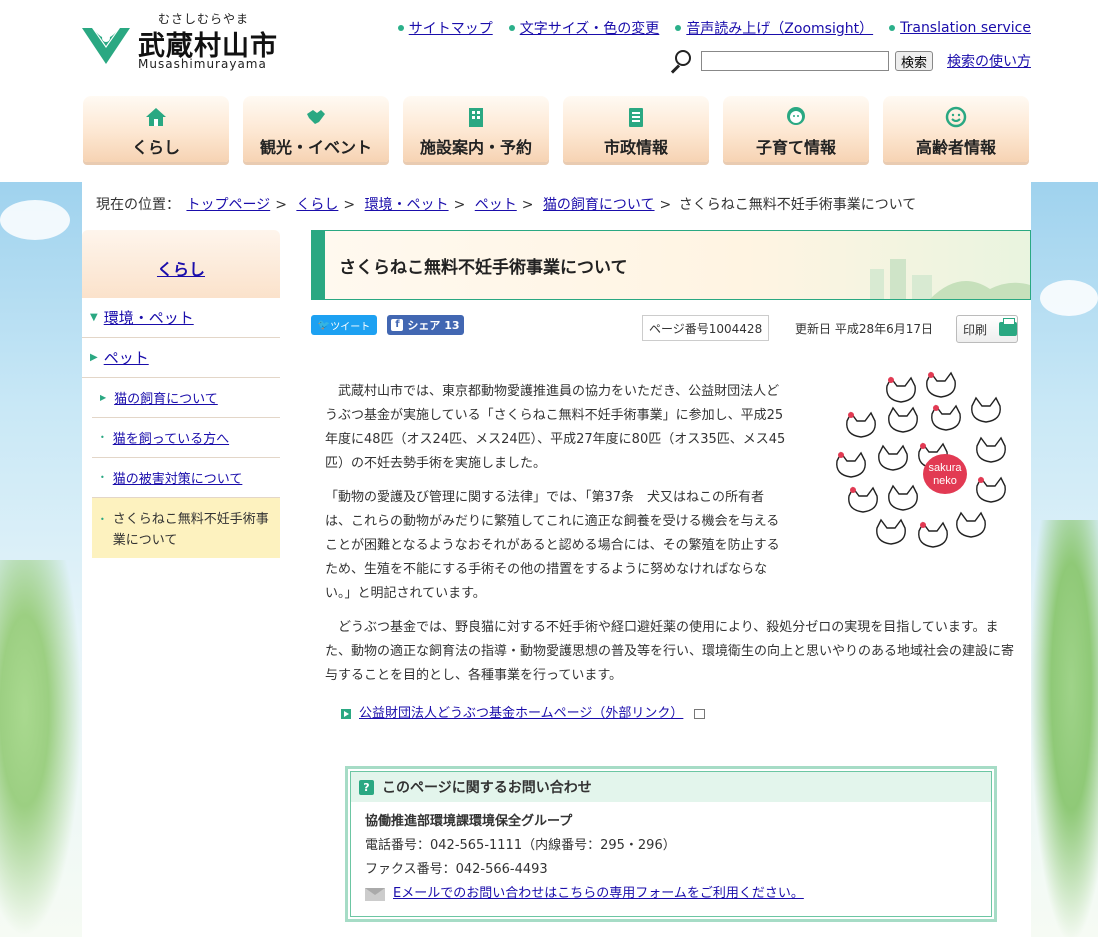 The image size is (1098, 937). Describe the element at coordinates (671, 787) in the screenshot. I see `contact-heading: ? このページに関するお問い合わせ` at that location.